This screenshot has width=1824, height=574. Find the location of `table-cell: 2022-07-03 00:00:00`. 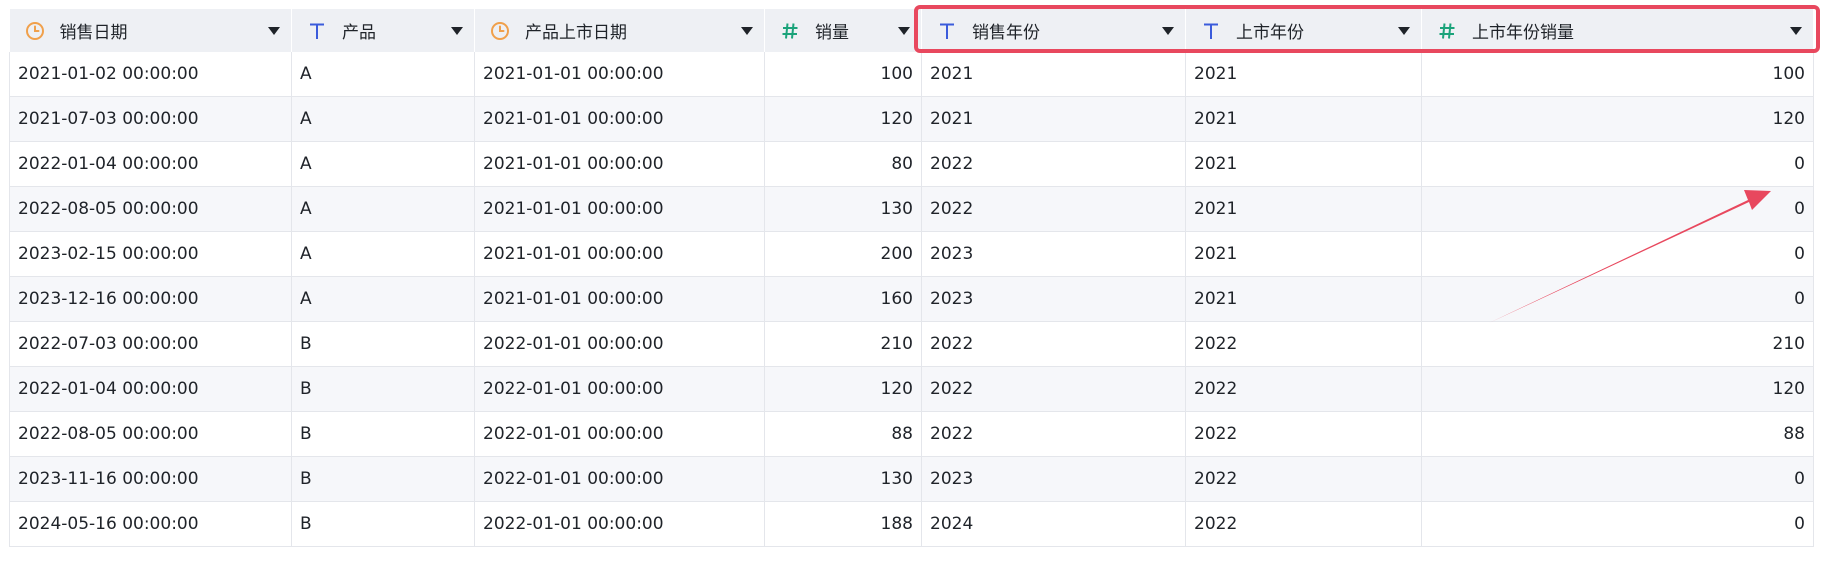

table-cell: 2022-07-03 00:00:00 is located at coordinates (150, 344).